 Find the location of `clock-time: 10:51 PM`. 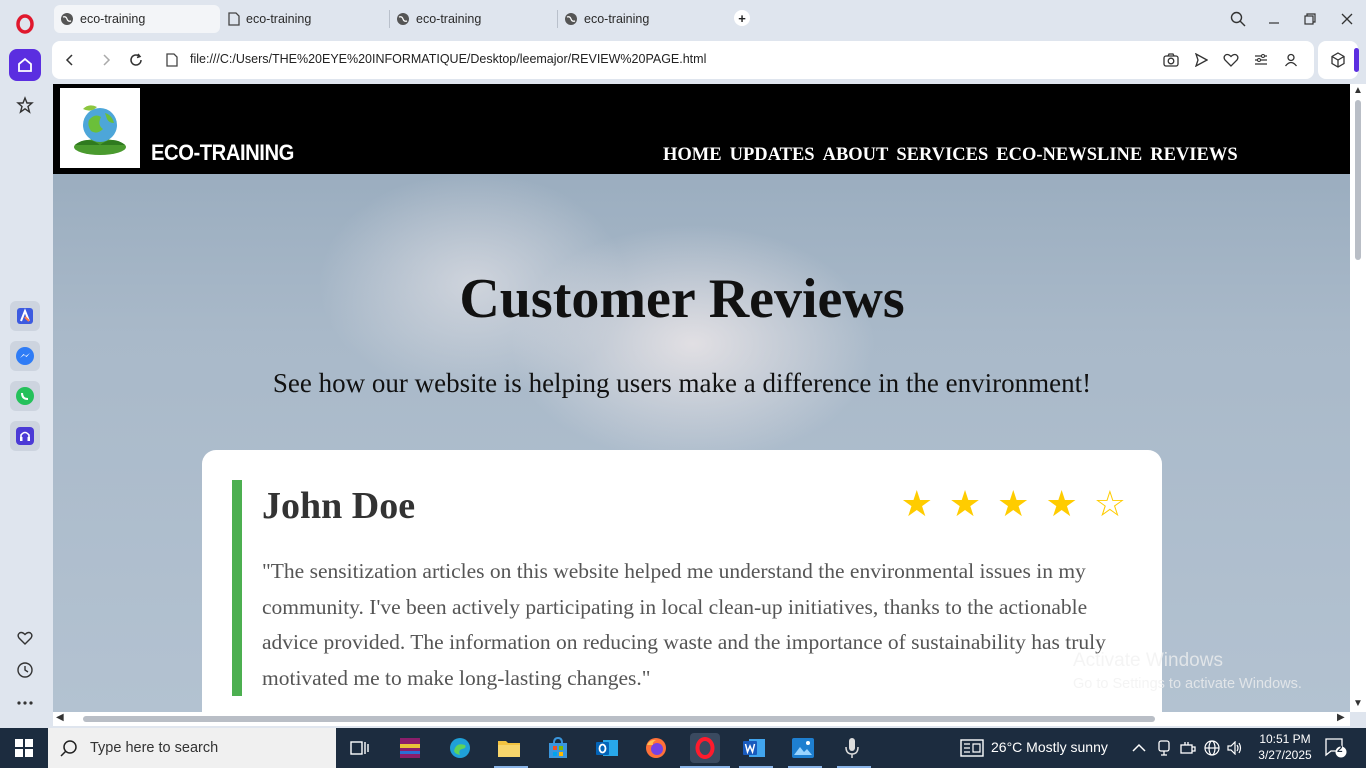

clock-time: 10:51 PM is located at coordinates (1285, 739).